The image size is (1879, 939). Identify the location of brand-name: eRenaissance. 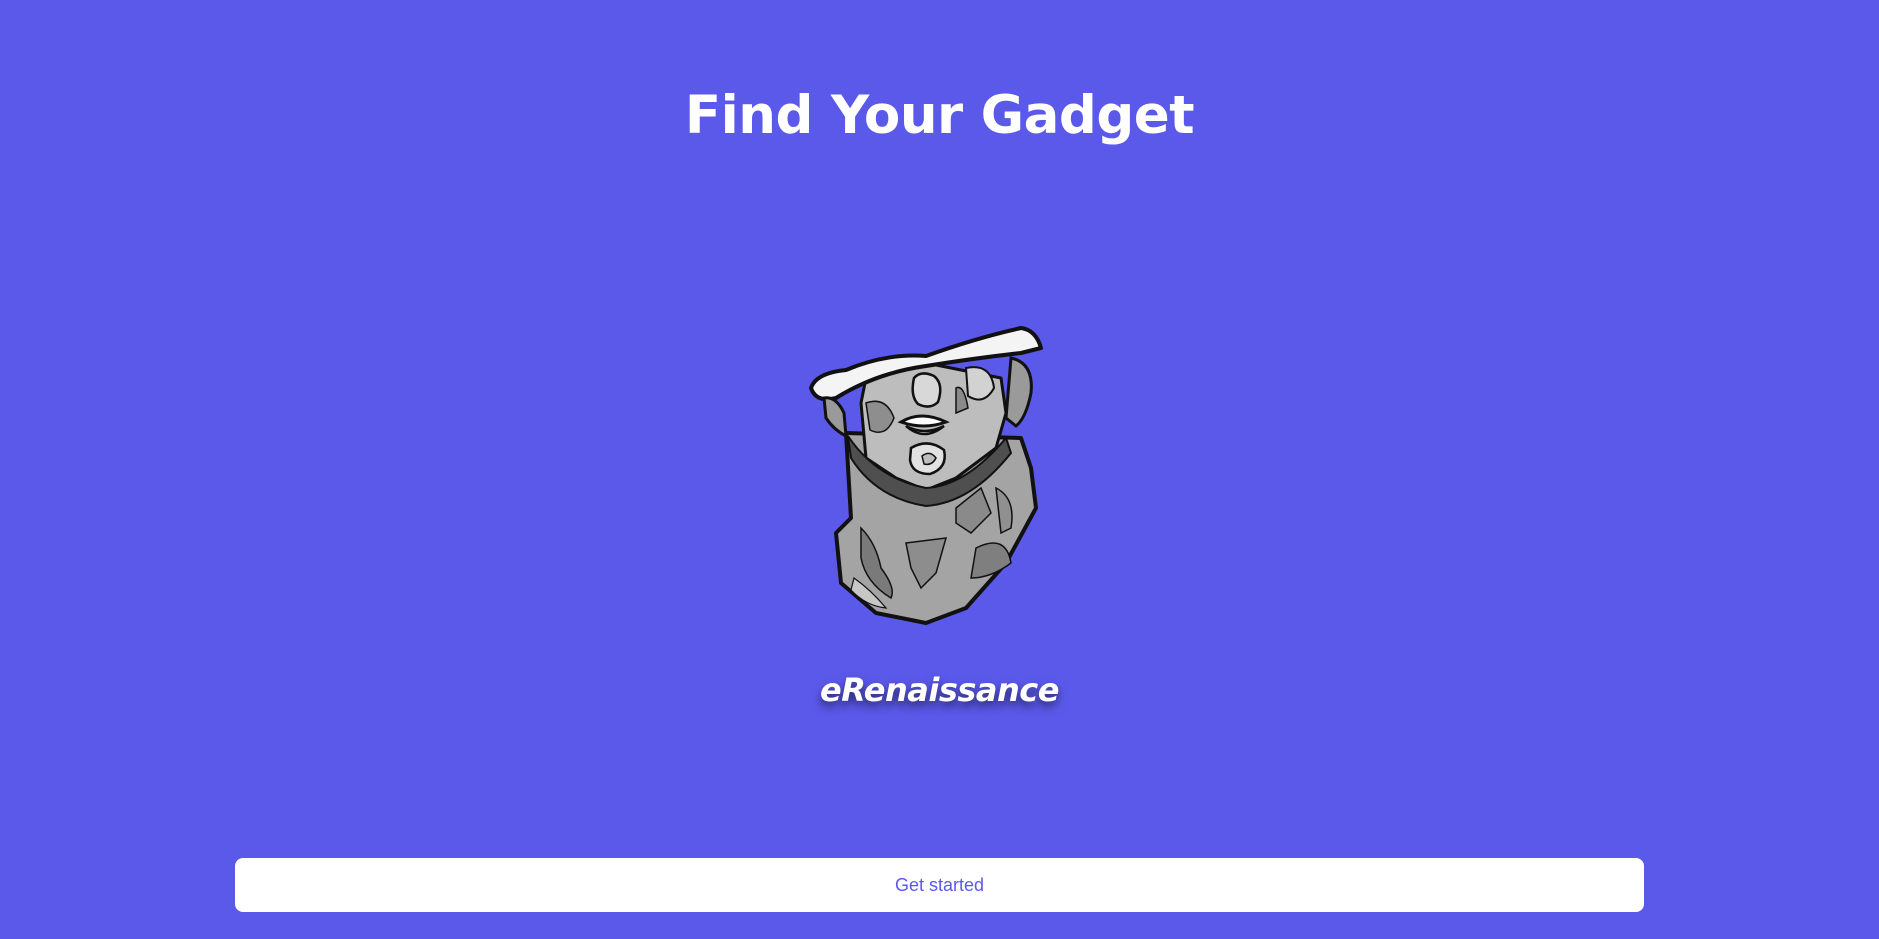
(939, 690).